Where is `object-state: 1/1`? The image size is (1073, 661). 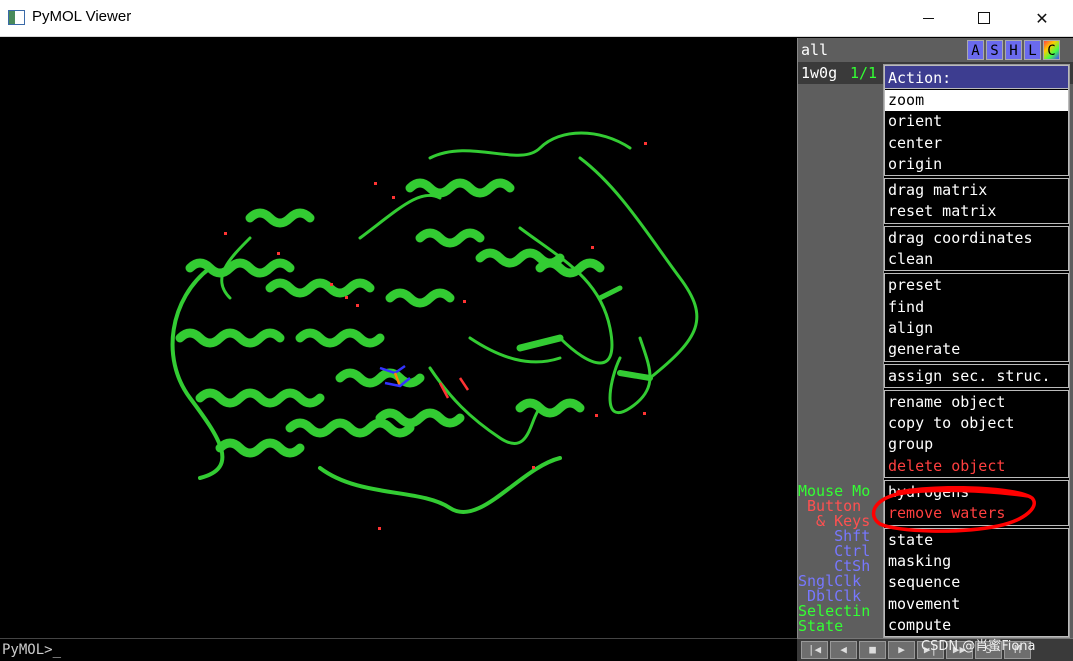 object-state: 1/1 is located at coordinates (864, 73).